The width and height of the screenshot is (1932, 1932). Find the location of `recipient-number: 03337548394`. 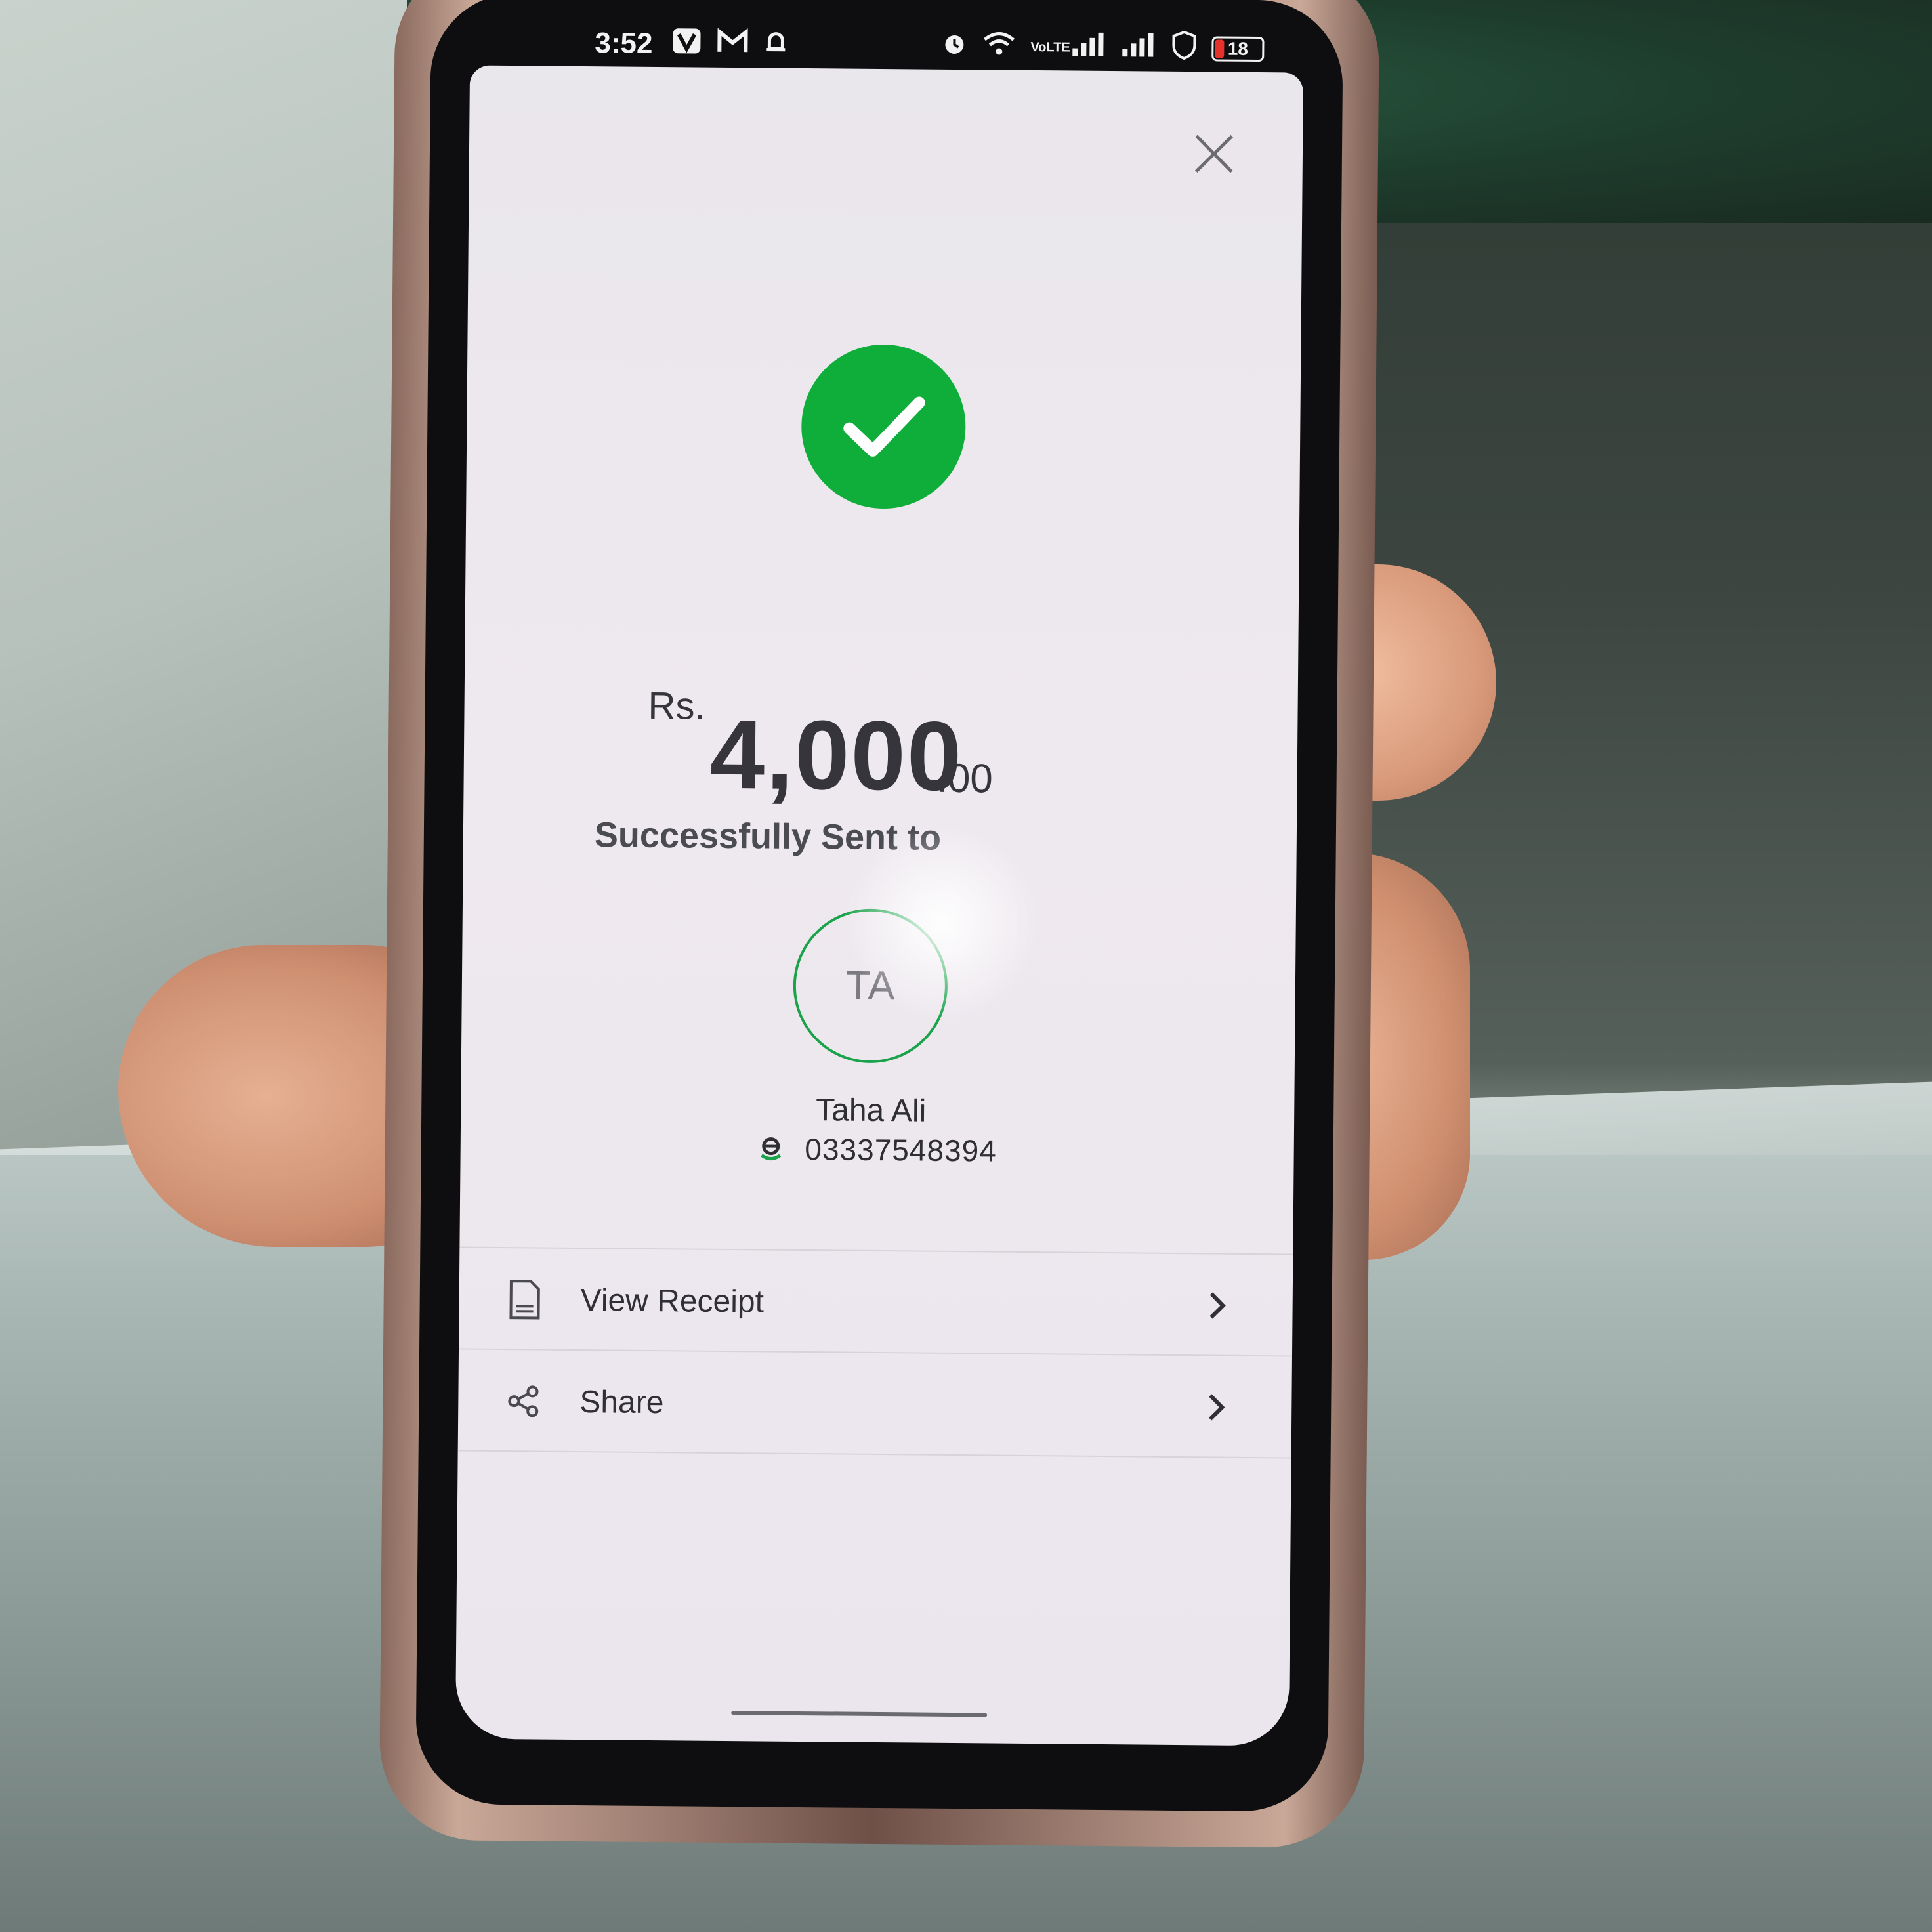

recipient-number: 03337548394 is located at coordinates (901, 1150).